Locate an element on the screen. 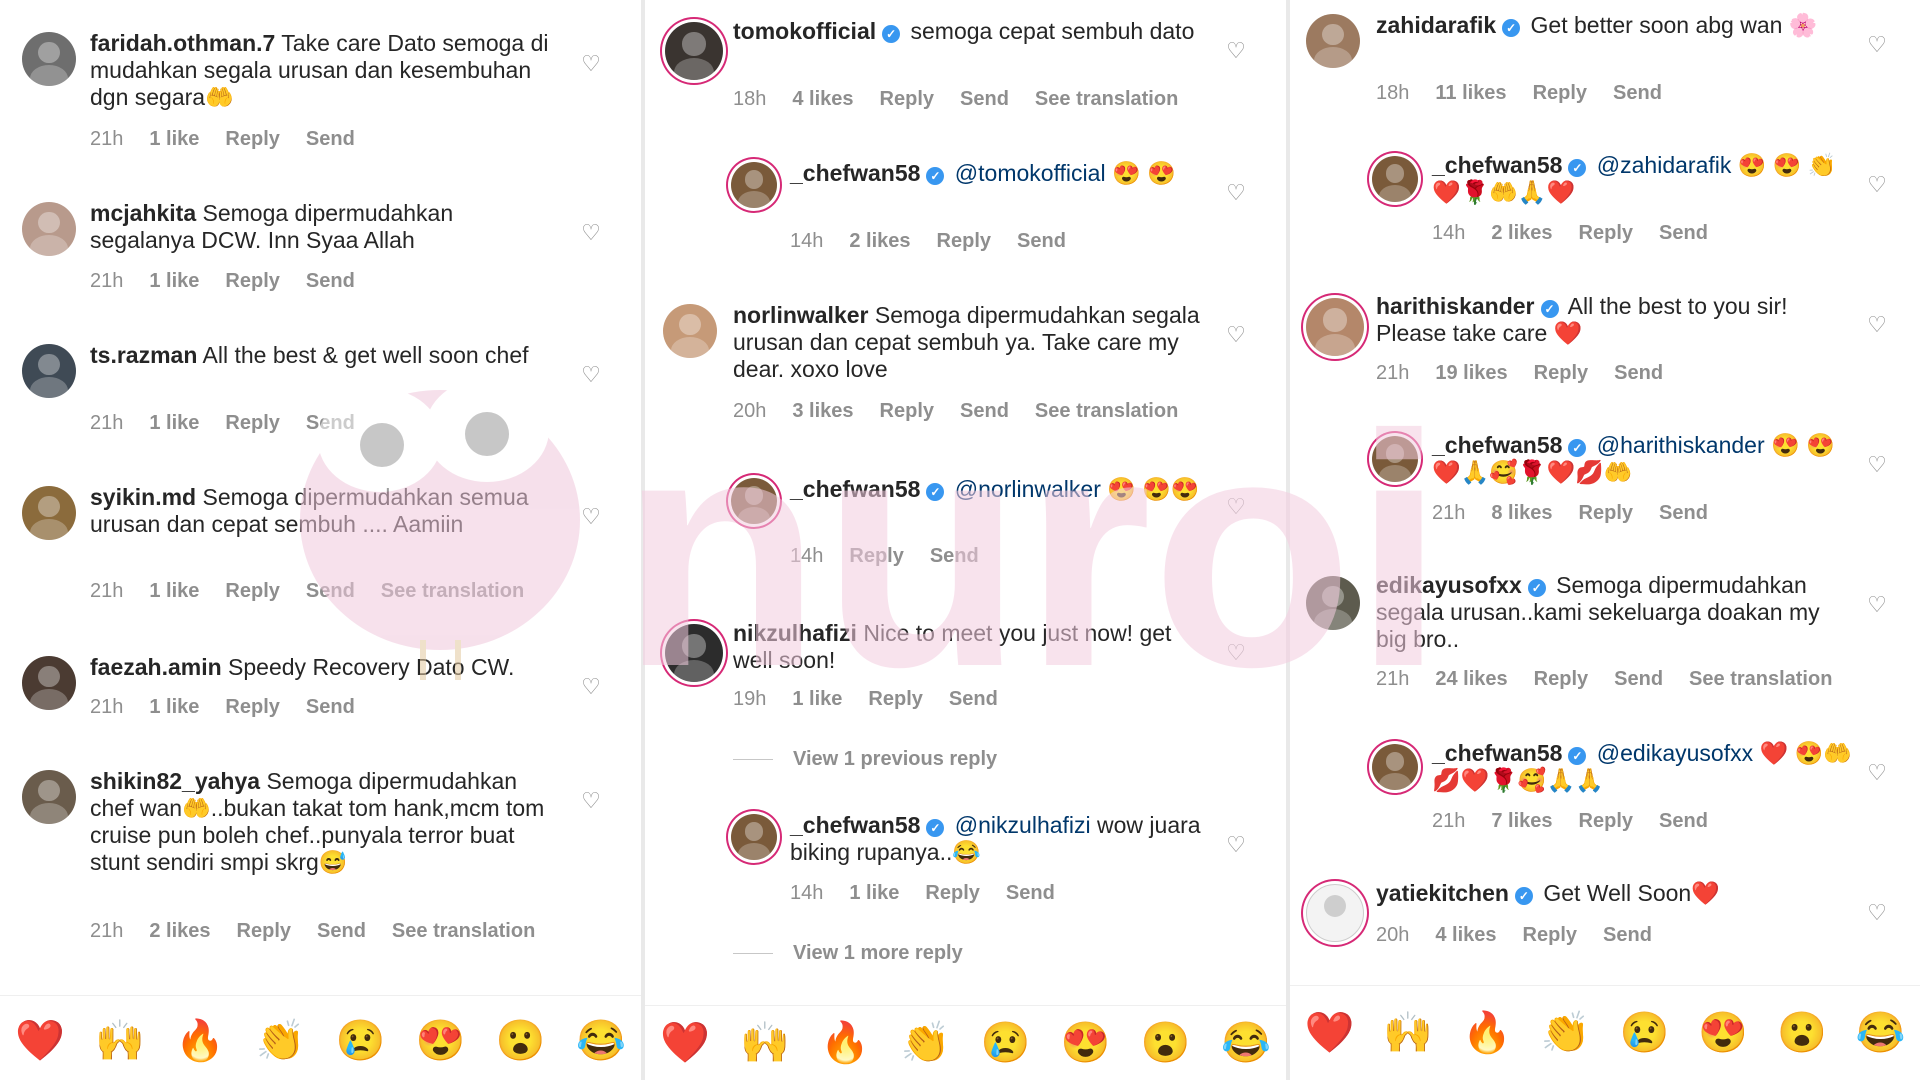 Image resolution: width=1920 pixels, height=1080 pixels. likes-count: 7 likes is located at coordinates (1521, 821).